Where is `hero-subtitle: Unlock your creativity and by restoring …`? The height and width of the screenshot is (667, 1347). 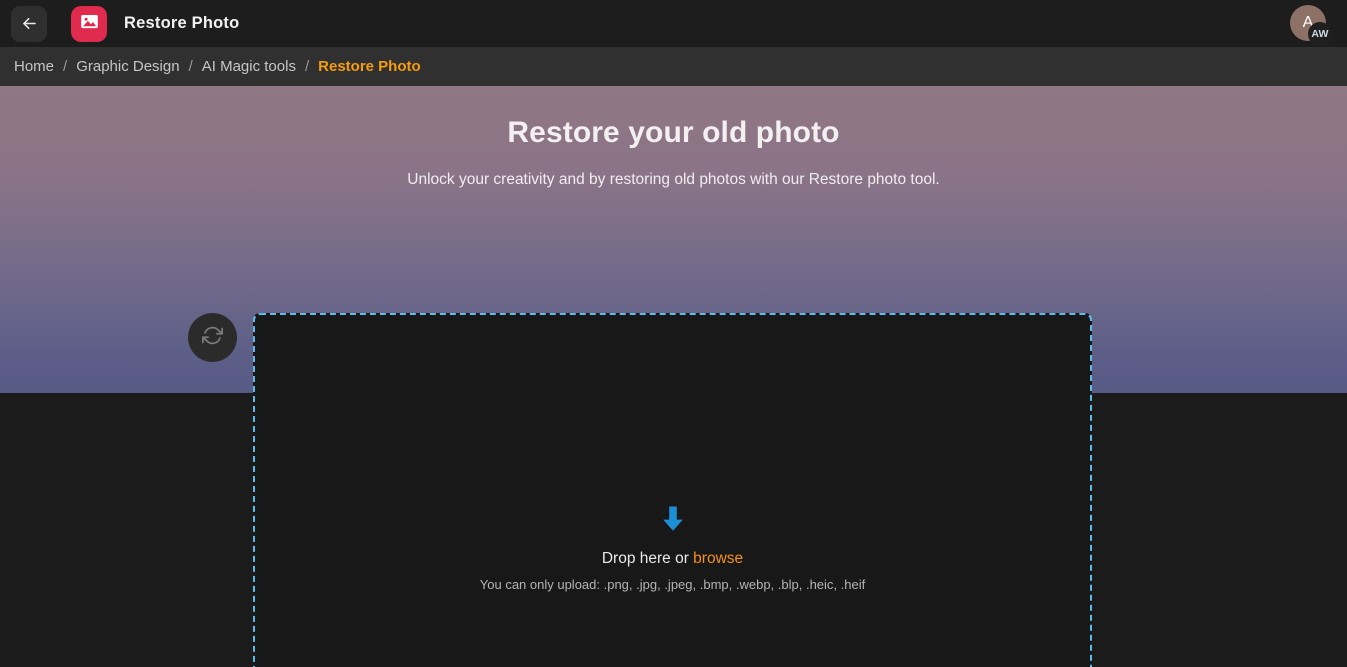
hero-subtitle: Unlock your creativity and by restoring … is located at coordinates (673, 179).